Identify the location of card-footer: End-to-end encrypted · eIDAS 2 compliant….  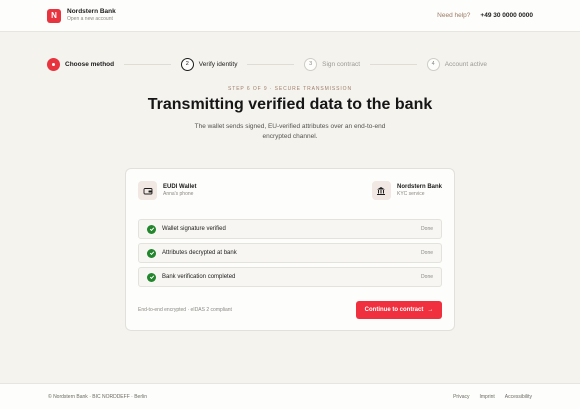
(290, 310).